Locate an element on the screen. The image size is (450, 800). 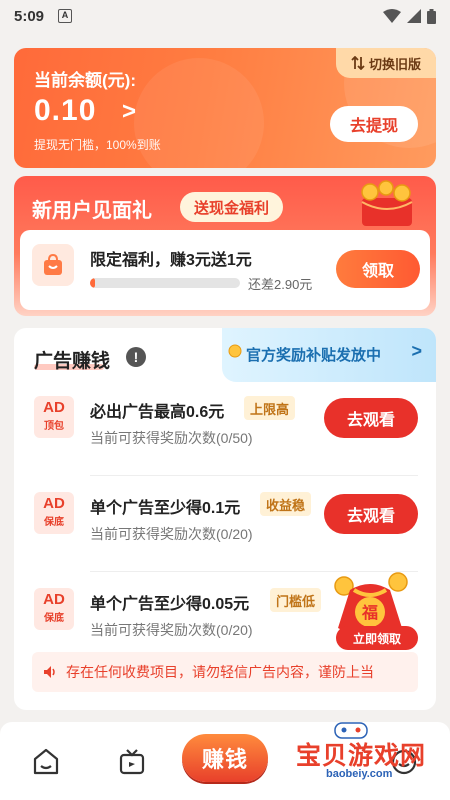
fraud-notice: 存在任何收费项目，请勿轻信广告内容，谨防上当 is located at coordinates (225, 672).